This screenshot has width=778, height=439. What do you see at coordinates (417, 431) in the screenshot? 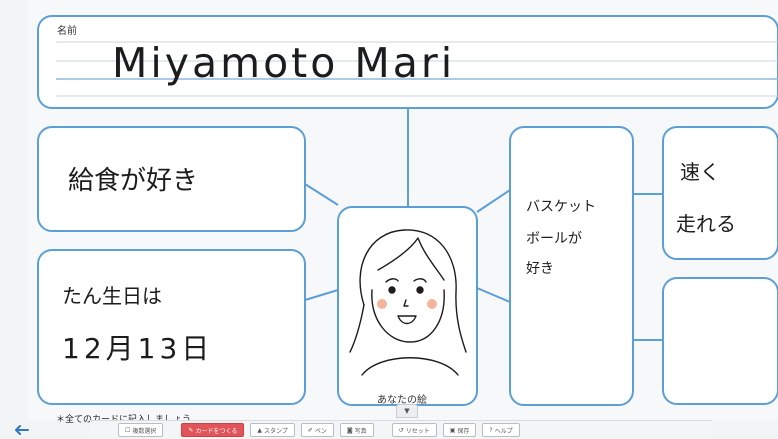
I see `toolbar-reset-label: リセット` at bounding box center [417, 431].